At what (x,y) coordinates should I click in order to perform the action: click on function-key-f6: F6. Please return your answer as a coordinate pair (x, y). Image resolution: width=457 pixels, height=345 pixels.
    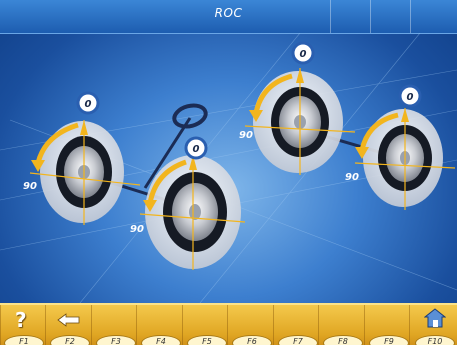
    Looking at the image, I should click on (250, 325).